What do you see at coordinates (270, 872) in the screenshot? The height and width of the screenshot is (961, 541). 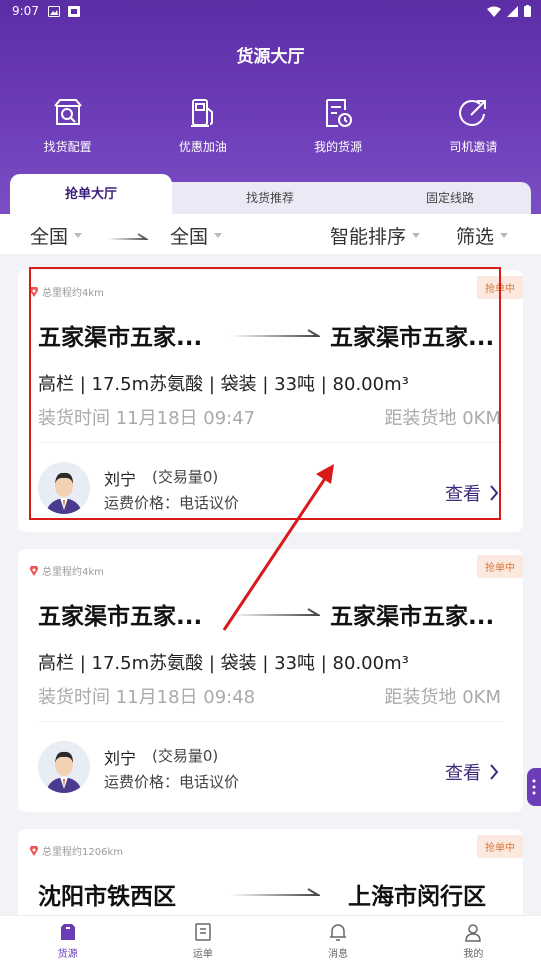 I see `cargo-card: 总里程约1206km 抢单中 沈阳市铁西区 上海市闵行区` at bounding box center [270, 872].